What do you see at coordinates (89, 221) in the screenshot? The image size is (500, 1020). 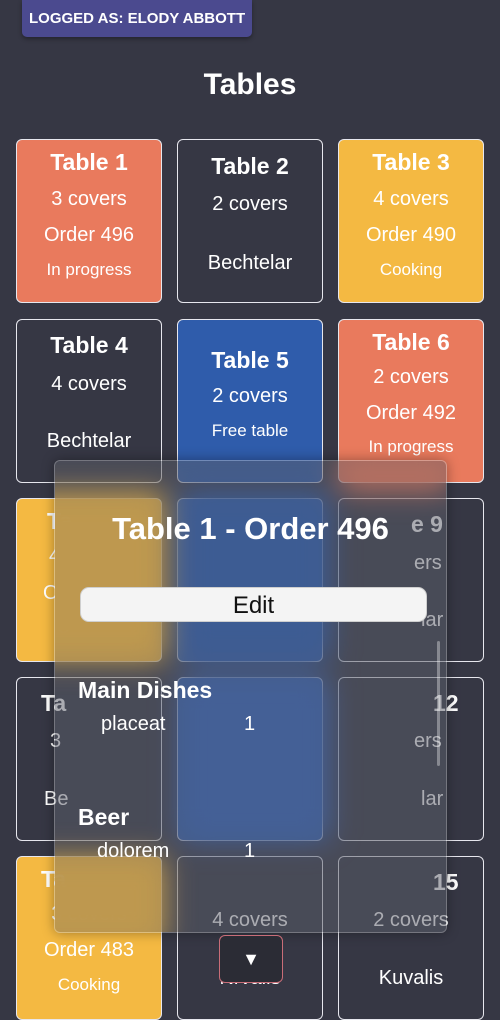 I see `table-tile-1: Table 1 3 covers Order 496 In progress` at bounding box center [89, 221].